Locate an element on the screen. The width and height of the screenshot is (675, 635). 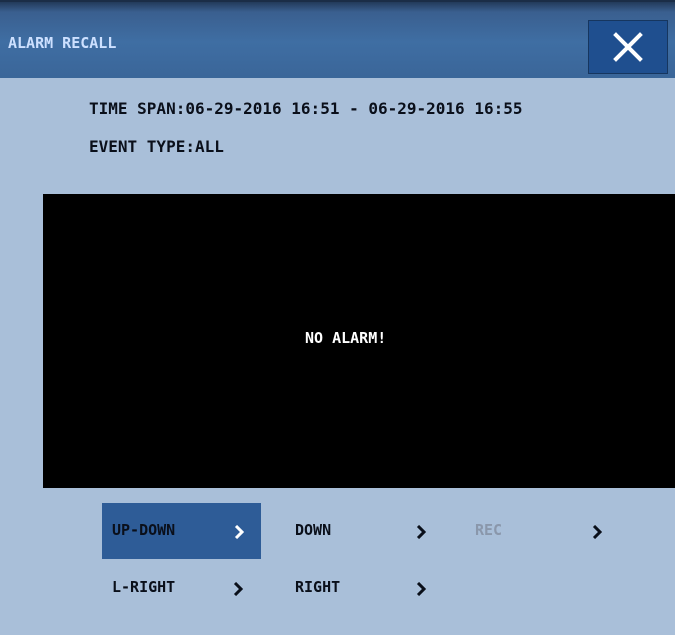
rec-label: REC is located at coordinates (489, 530).